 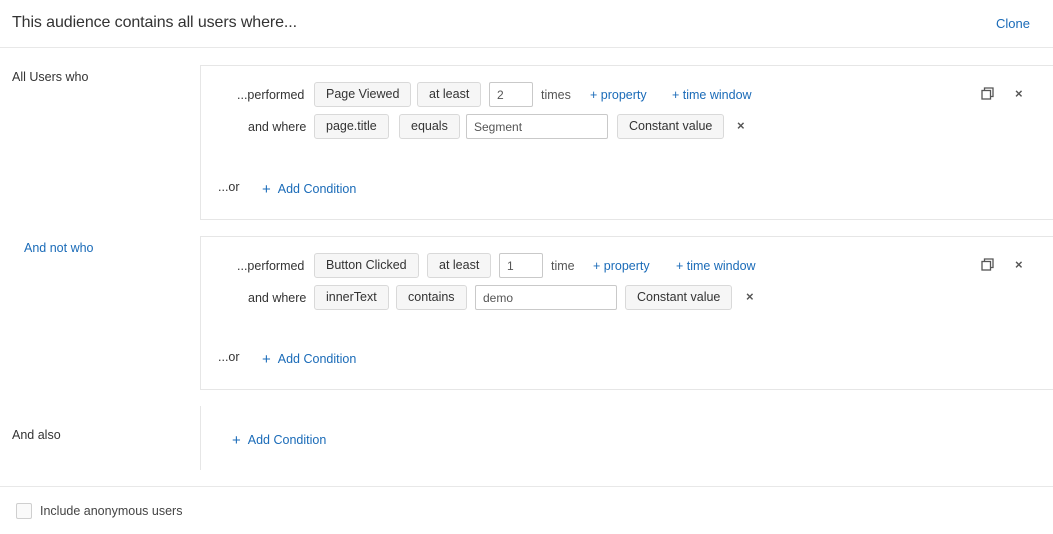 I want to click on add-condition-button: + Add Condition, so click(x=279, y=440).